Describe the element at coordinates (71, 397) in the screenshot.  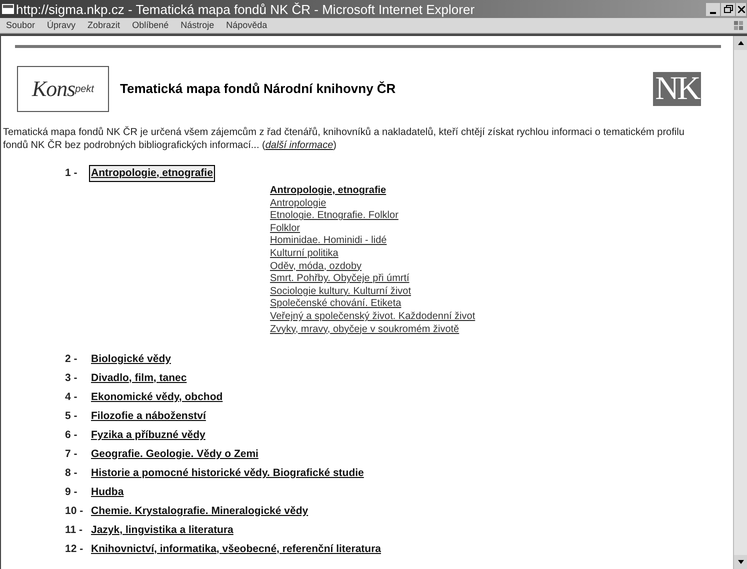
I see `item-number: 4 -` at that location.